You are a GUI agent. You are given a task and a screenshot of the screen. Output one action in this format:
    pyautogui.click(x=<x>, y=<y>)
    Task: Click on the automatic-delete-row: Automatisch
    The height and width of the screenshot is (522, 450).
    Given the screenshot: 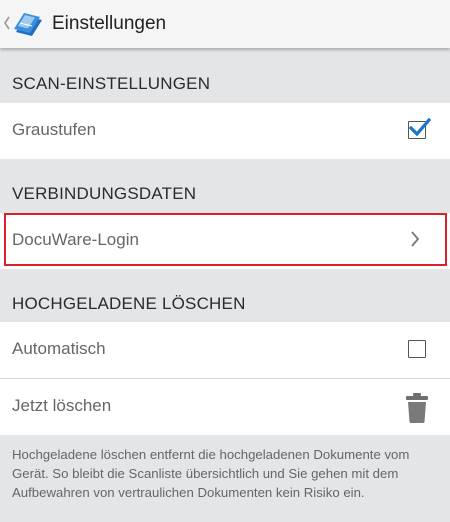 What is the action you would take?
    pyautogui.click(x=225, y=350)
    